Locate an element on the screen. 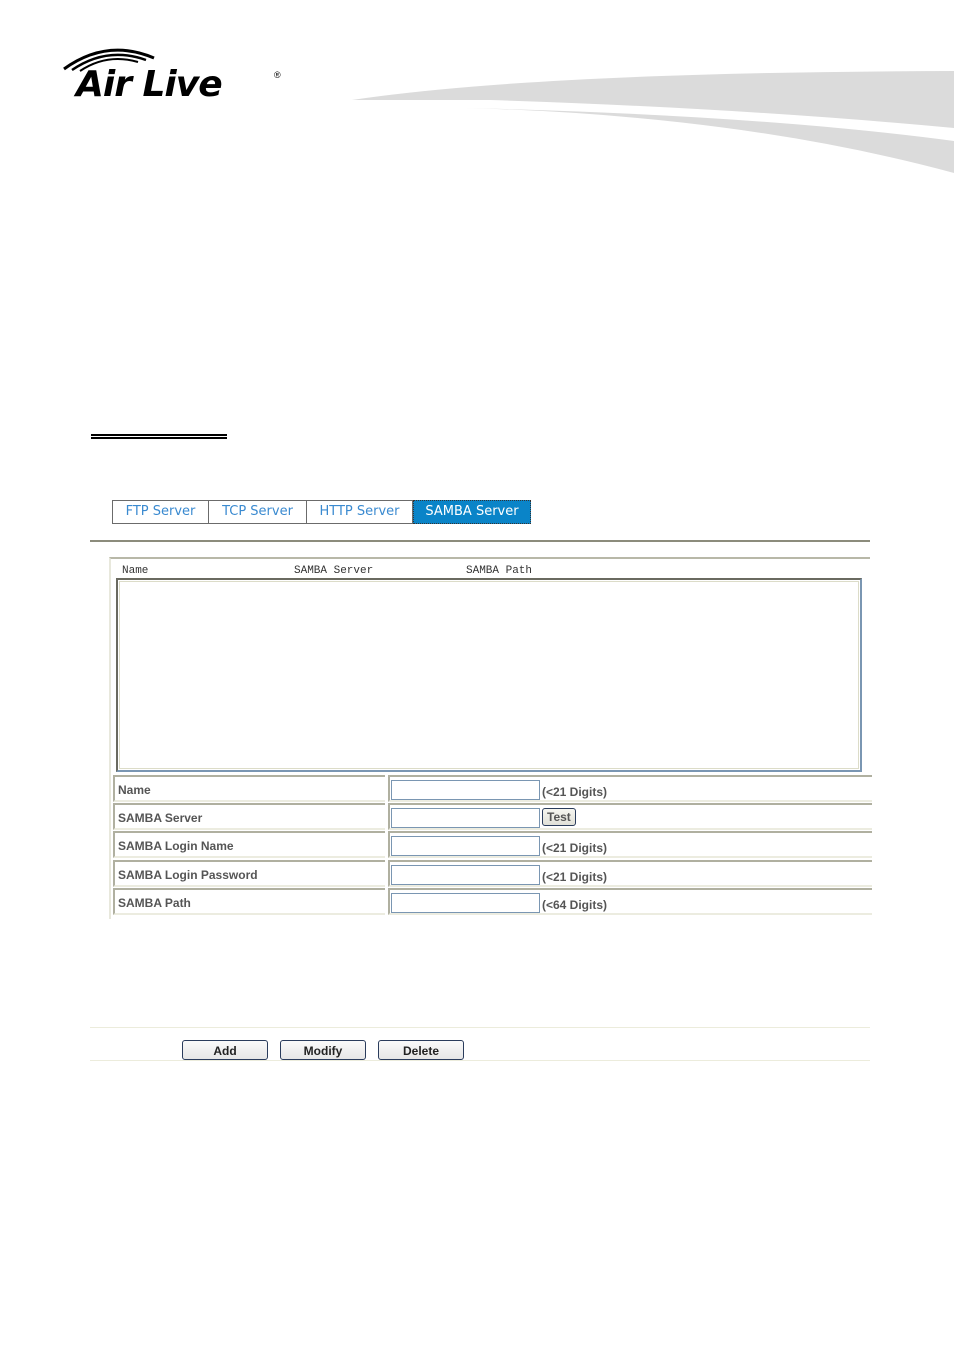  field-label: SAMBA Login Password is located at coordinates (188, 875).